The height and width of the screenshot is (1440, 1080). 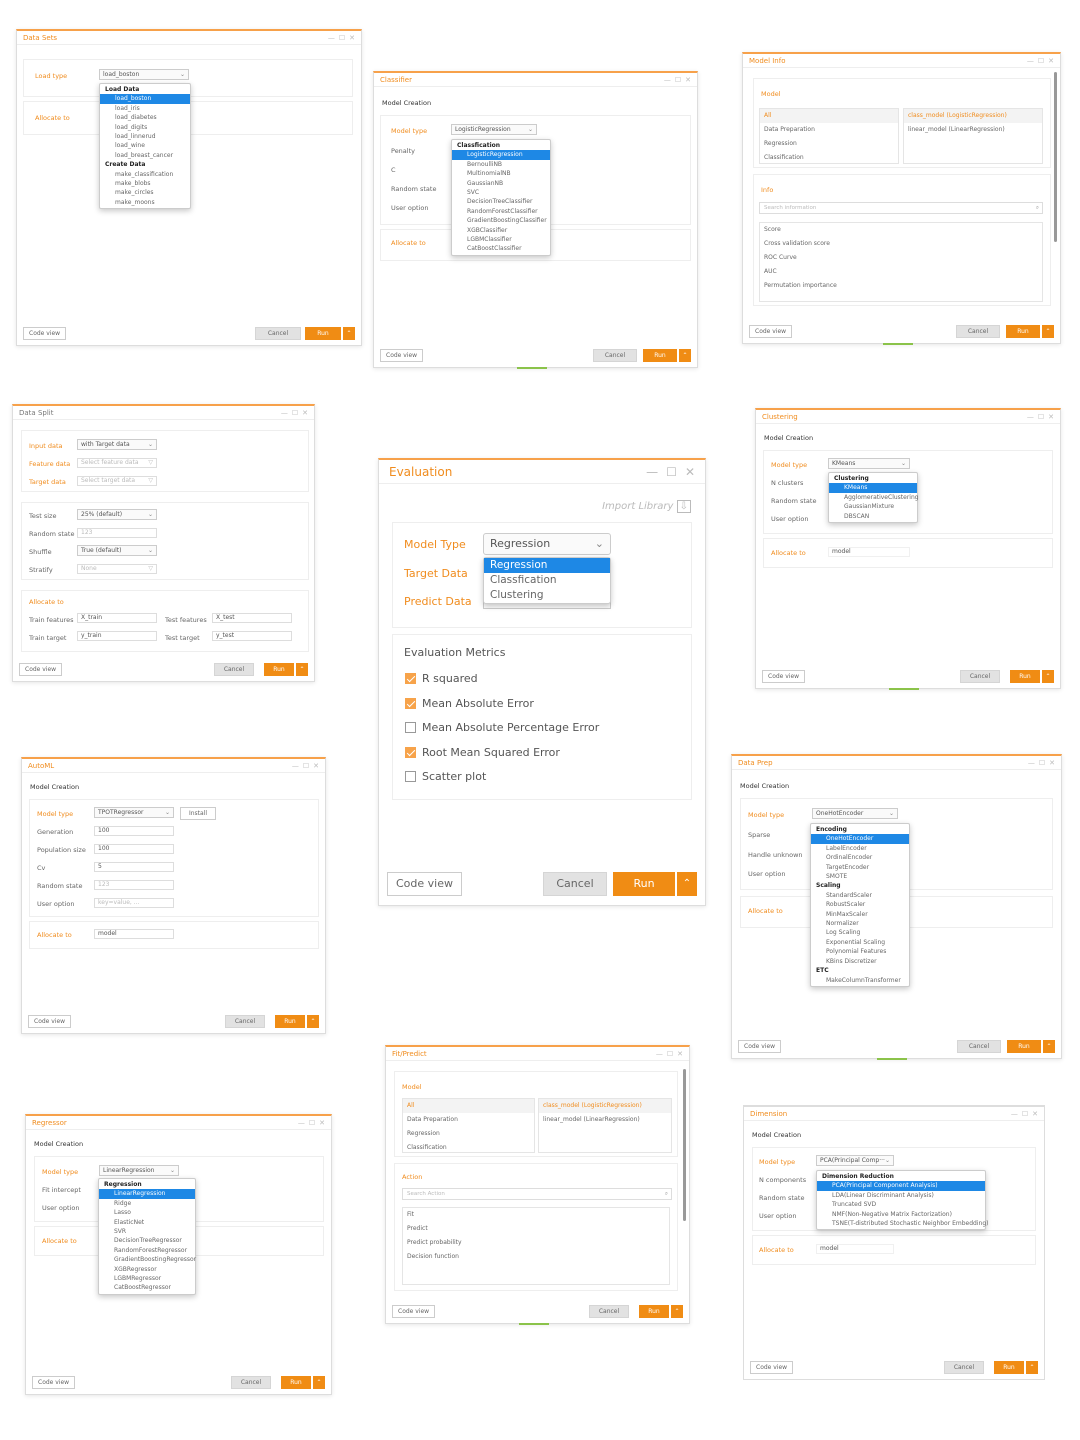 I want to click on load-type-select: load_boston ⌄, so click(x=144, y=74).